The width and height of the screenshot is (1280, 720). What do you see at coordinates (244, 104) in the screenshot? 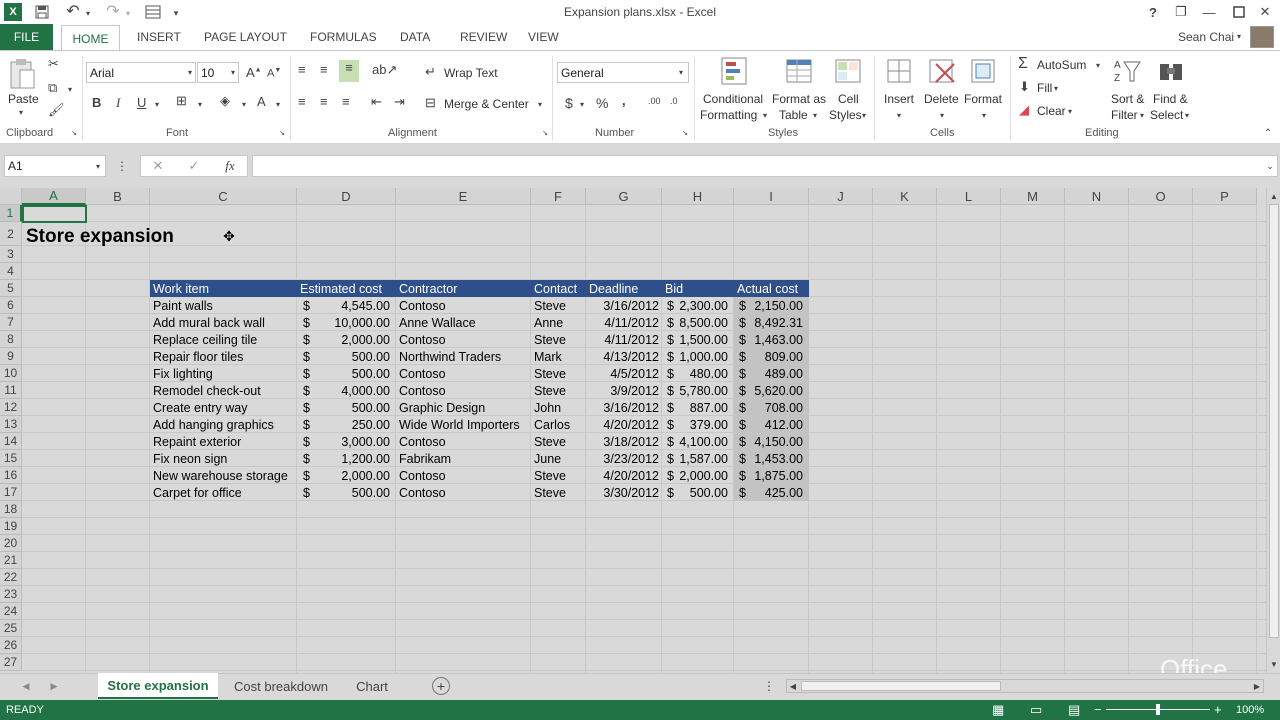
I see `fill-color-dropdown-icon: ▾` at bounding box center [244, 104].